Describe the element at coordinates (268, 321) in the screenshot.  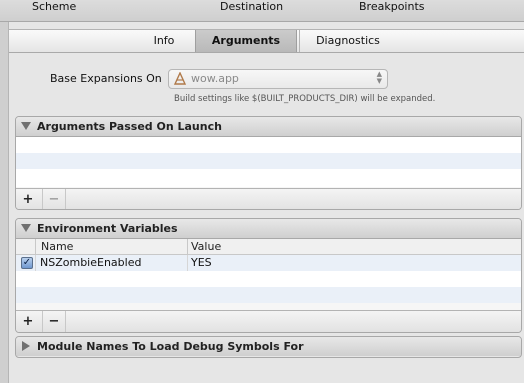
I see `environment-variables-footer: + −` at that location.